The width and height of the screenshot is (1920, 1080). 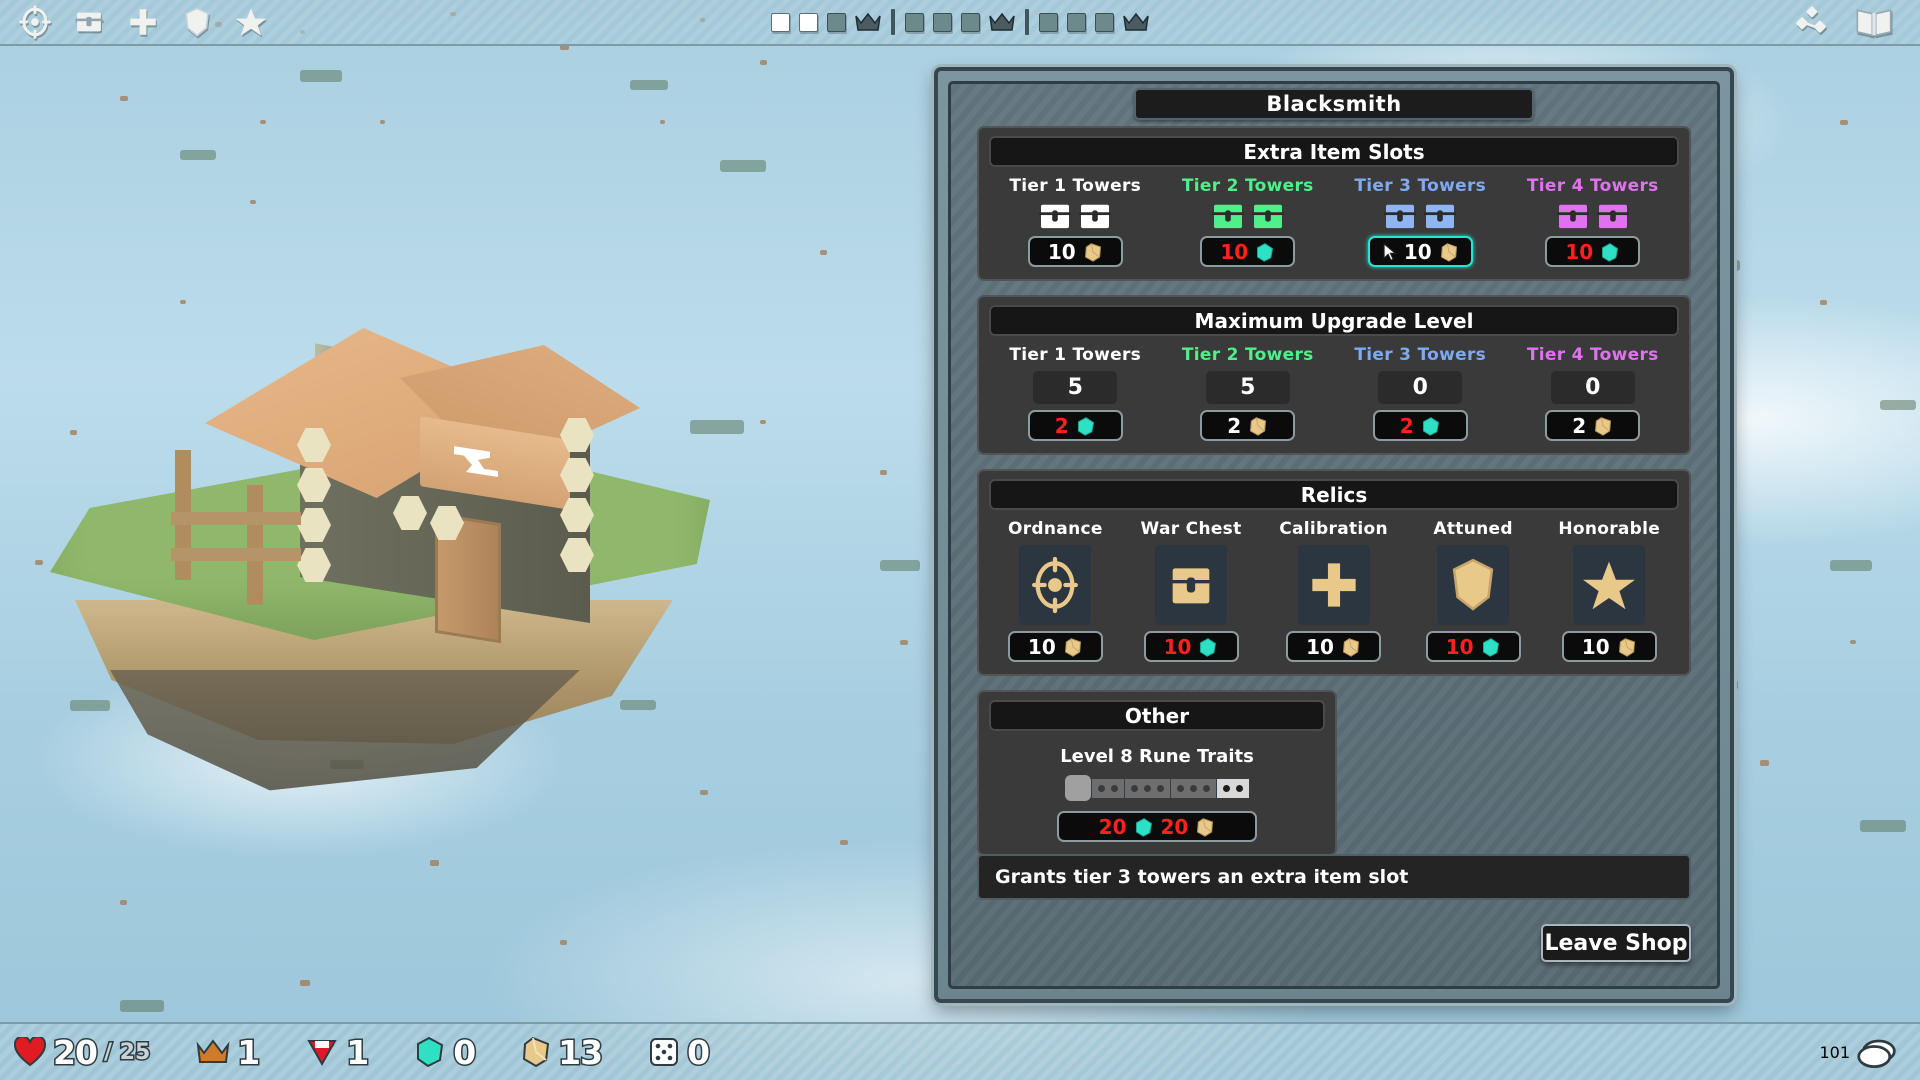 What do you see at coordinates (1593, 251) in the screenshot?
I see `buy-extra-slot-tier-4: 10` at bounding box center [1593, 251].